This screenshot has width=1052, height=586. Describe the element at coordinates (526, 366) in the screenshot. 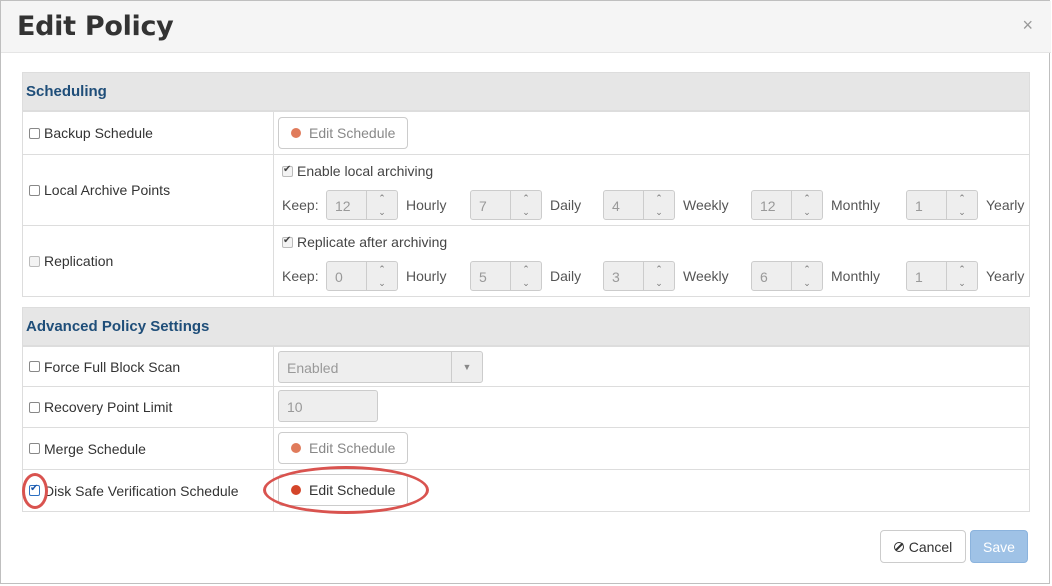

I see `force-full-row: Force Full Block Scan Enabled ▼` at that location.